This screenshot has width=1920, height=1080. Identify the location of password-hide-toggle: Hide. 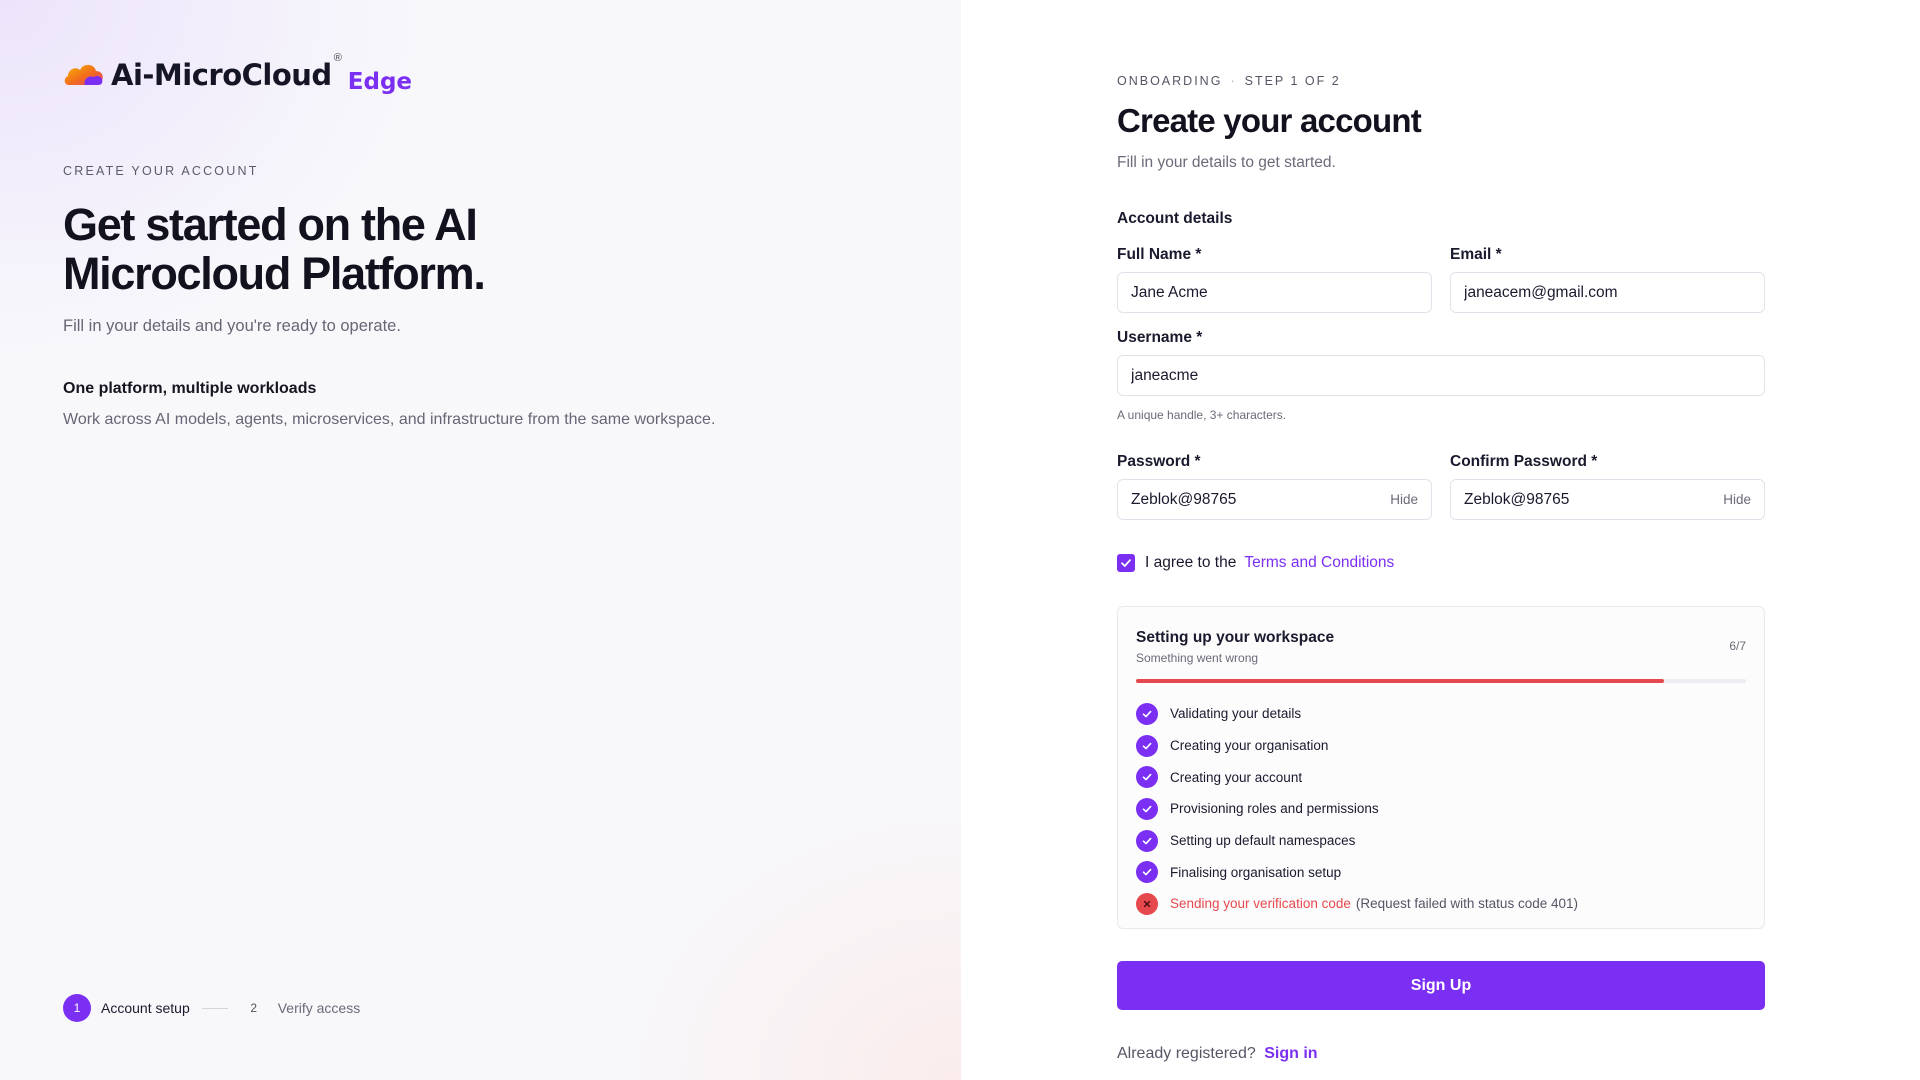
(1404, 499).